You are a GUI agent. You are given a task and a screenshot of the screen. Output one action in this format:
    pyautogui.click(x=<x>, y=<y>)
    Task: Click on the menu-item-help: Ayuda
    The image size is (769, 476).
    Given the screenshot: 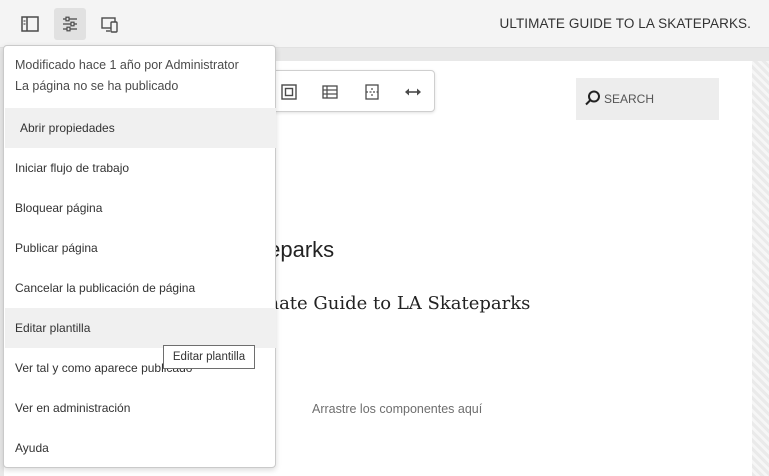 What is the action you would take?
    pyautogui.click(x=140, y=448)
    